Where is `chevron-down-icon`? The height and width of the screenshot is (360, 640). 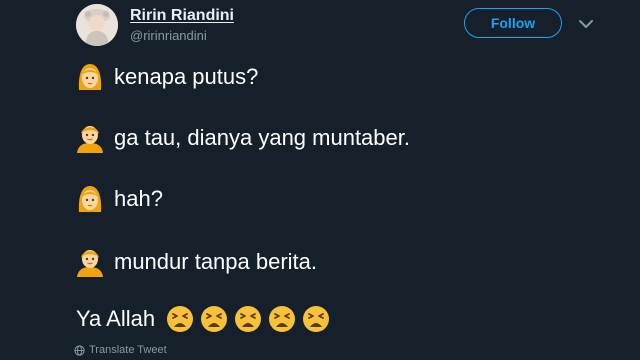
chevron-down-icon is located at coordinates (586, 24).